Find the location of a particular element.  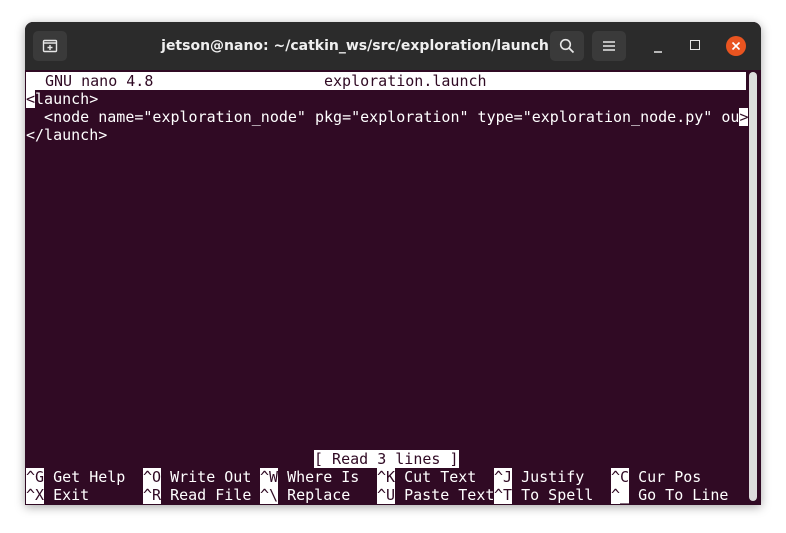

shortcut-key: ^_ is located at coordinates (620, 495).